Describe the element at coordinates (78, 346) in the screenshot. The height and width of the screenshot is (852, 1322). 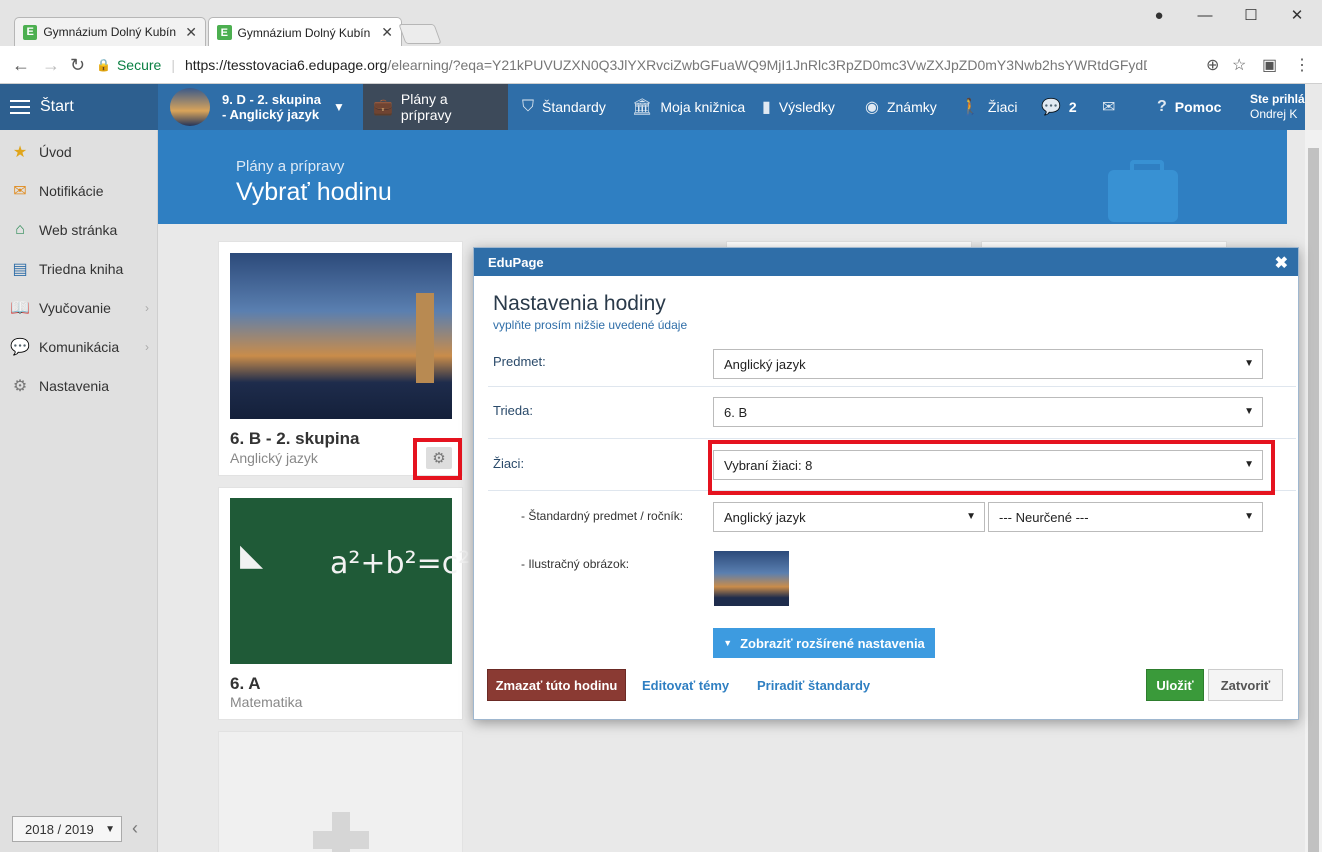
I see `sidebar-item-komunikacia: 💬 Komunikácia ›` at that location.